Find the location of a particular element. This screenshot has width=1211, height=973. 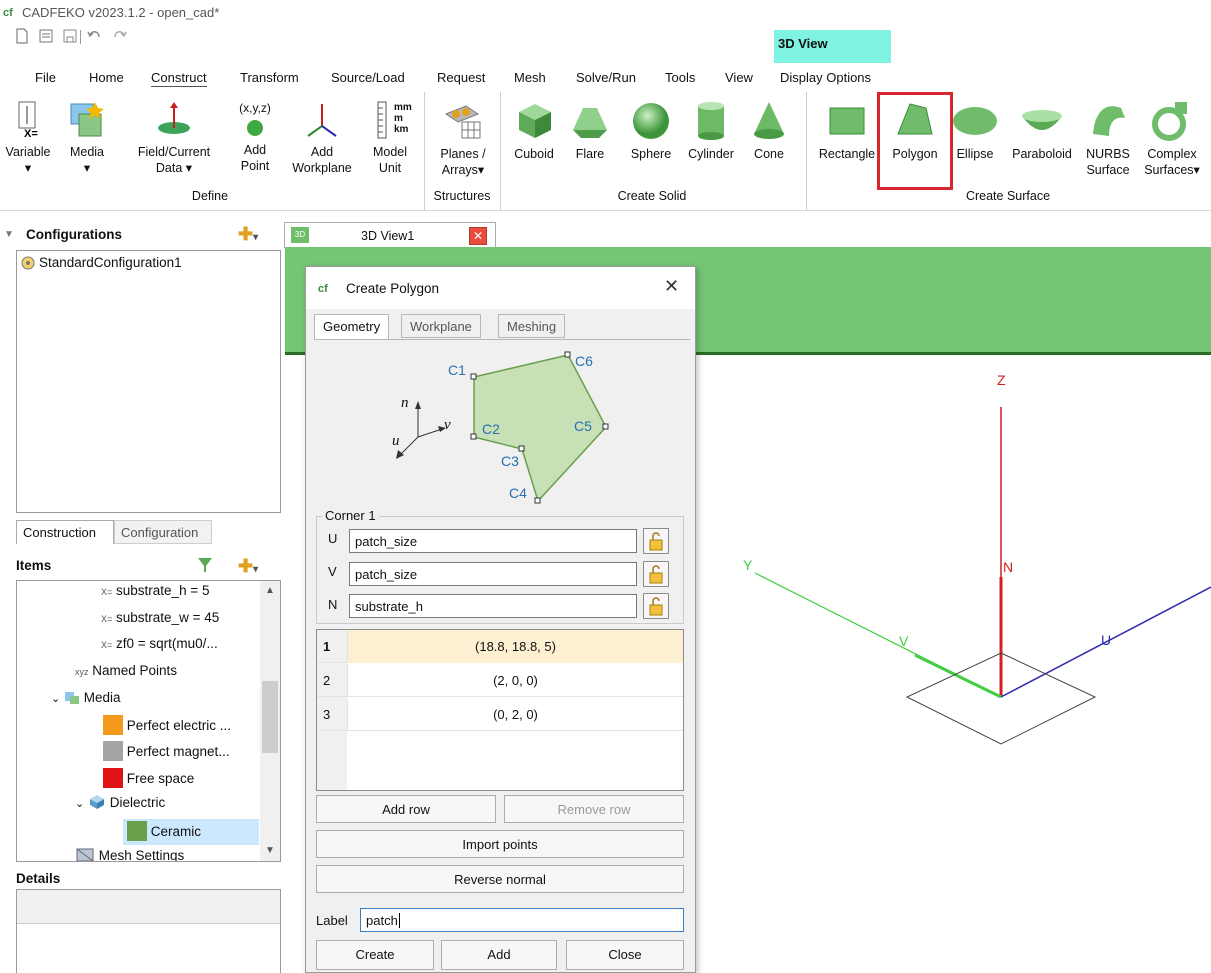

tab-file: File is located at coordinates (45, 77).